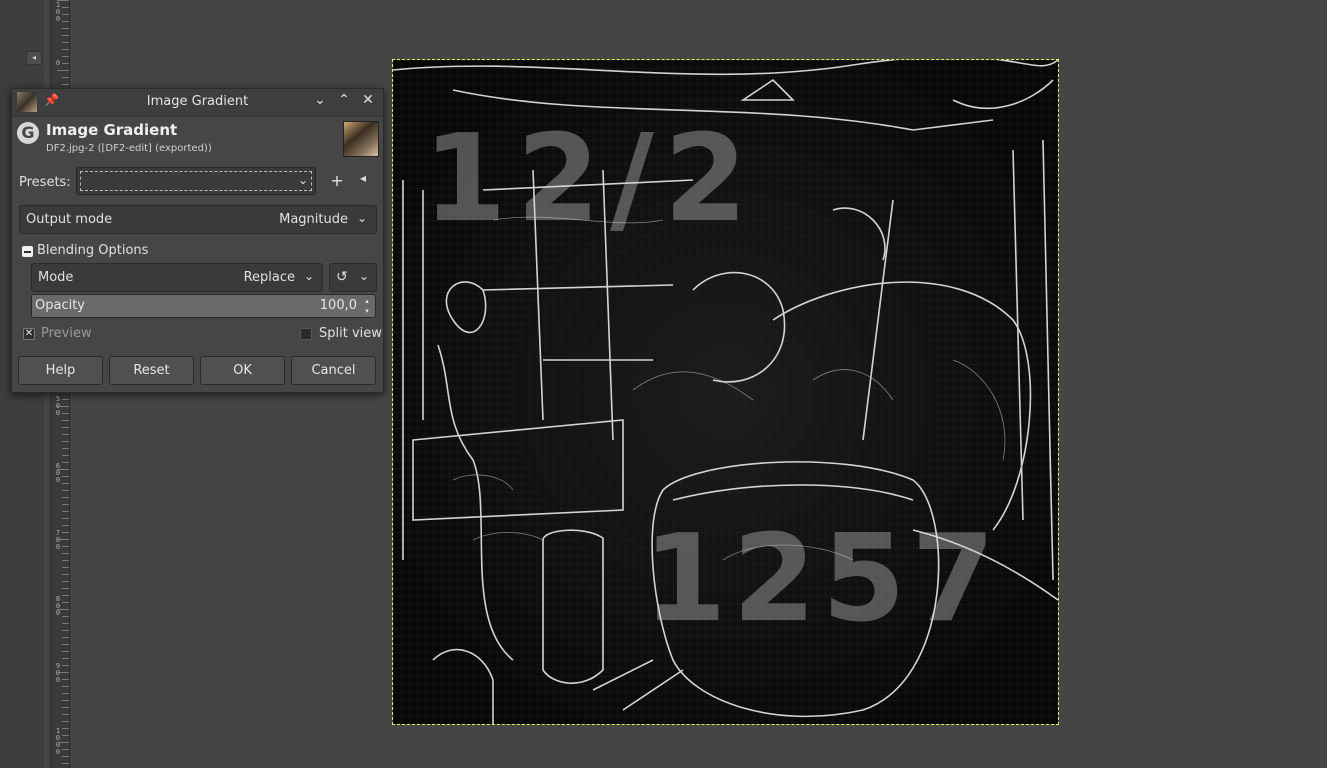 This screenshot has width=1327, height=768. I want to click on chevron-up-icon: ⌃, so click(344, 100).